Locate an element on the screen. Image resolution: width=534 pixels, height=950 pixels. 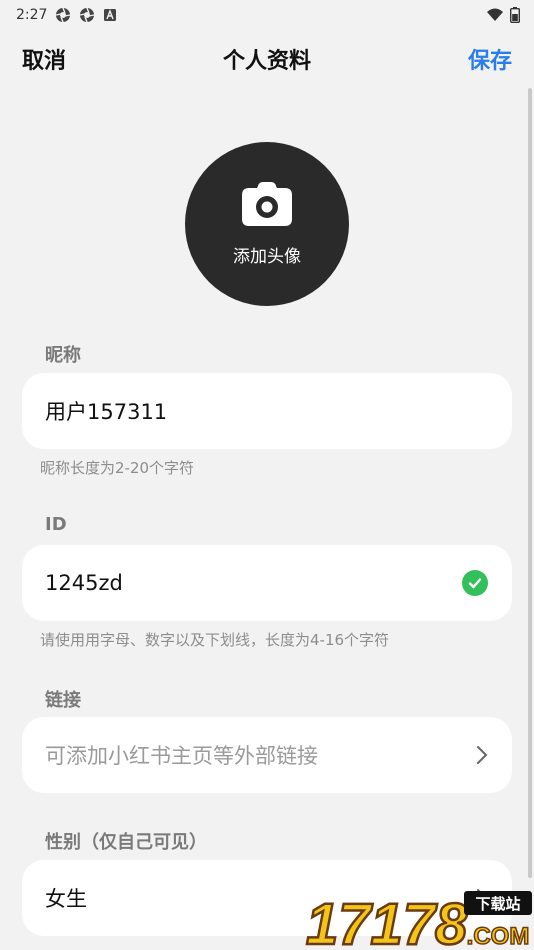
nickname-value: 用户157311 is located at coordinates (106, 411).